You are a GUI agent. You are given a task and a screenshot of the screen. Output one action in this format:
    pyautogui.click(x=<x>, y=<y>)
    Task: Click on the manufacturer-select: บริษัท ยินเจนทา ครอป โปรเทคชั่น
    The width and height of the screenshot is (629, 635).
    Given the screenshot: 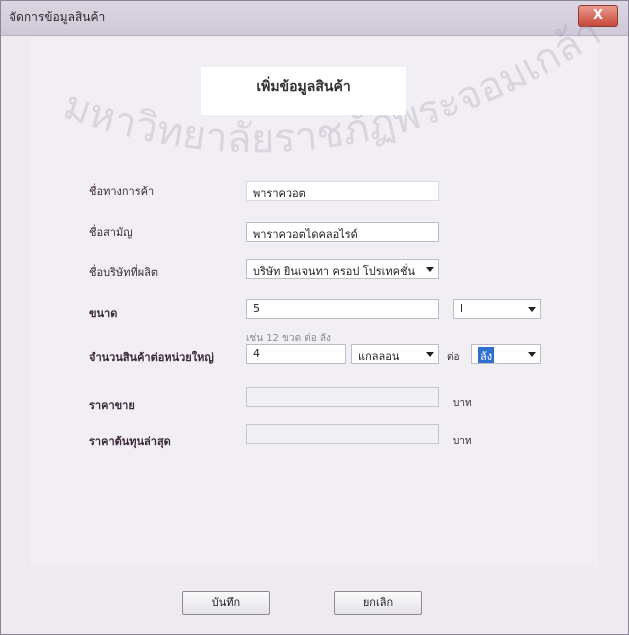 What is the action you would take?
    pyautogui.click(x=342, y=269)
    